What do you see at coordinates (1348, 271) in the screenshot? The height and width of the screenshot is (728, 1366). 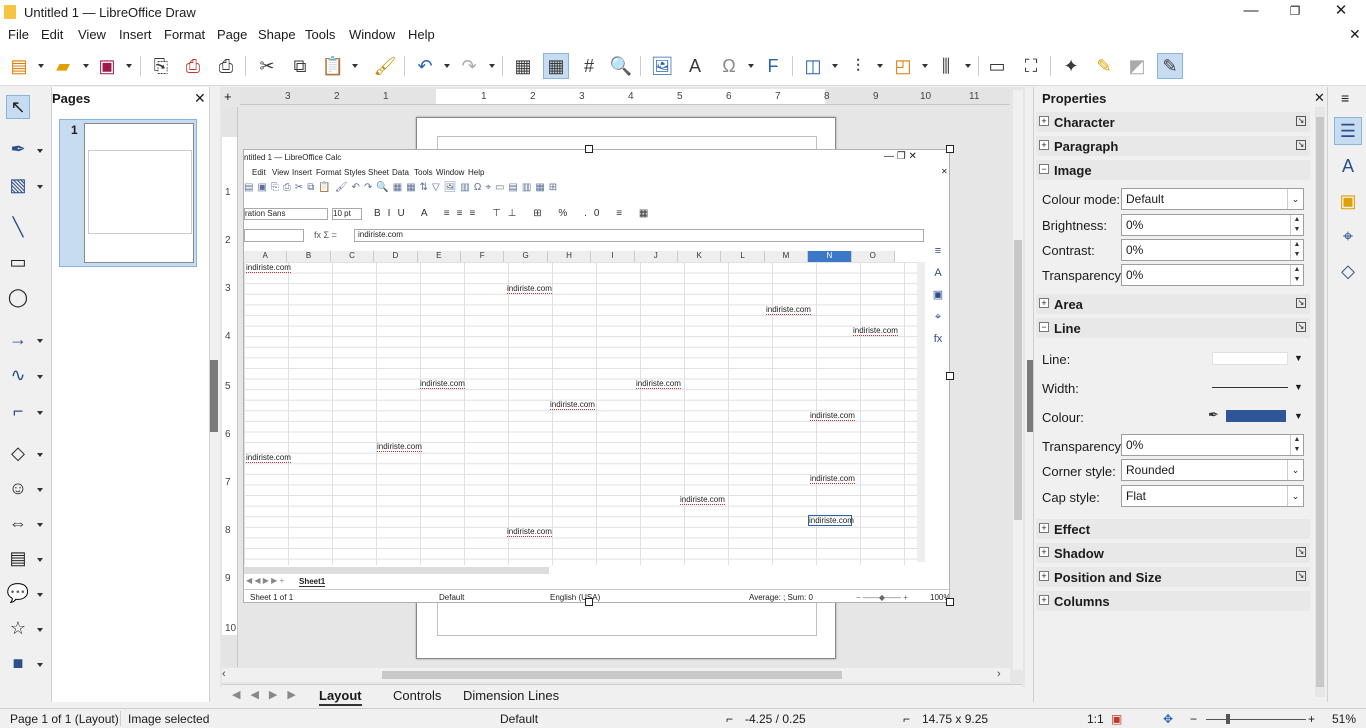 I see `shapes-deck-icon: ◇` at bounding box center [1348, 271].